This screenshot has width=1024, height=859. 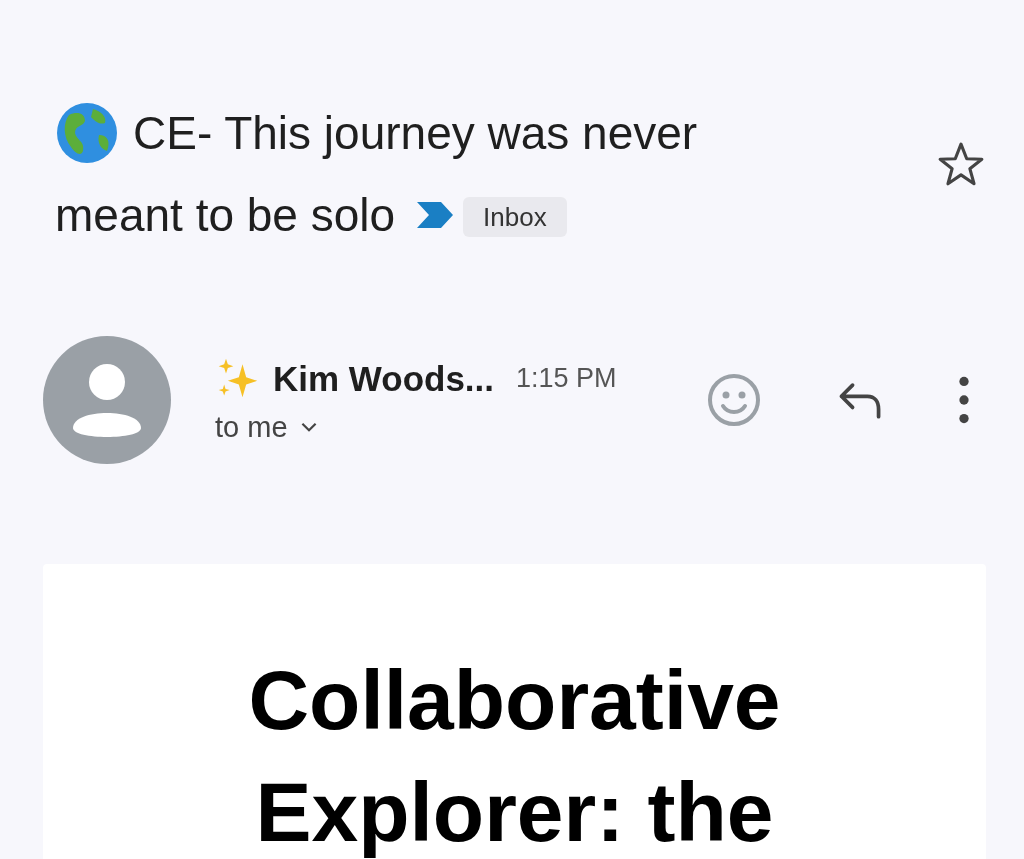 What do you see at coordinates (107, 400) in the screenshot?
I see `avatar-icon` at bounding box center [107, 400].